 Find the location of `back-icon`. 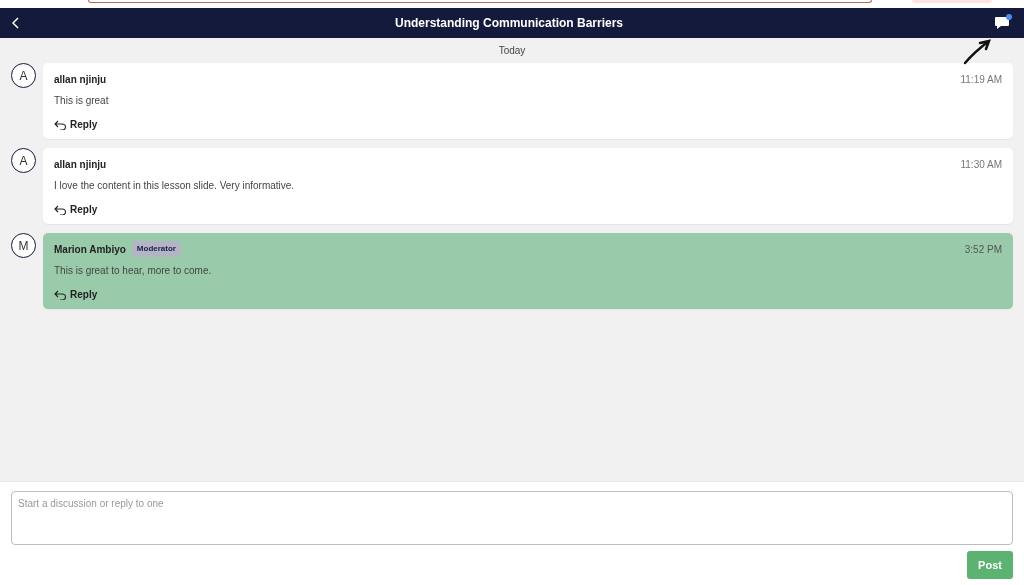

back-icon is located at coordinates (16, 23).